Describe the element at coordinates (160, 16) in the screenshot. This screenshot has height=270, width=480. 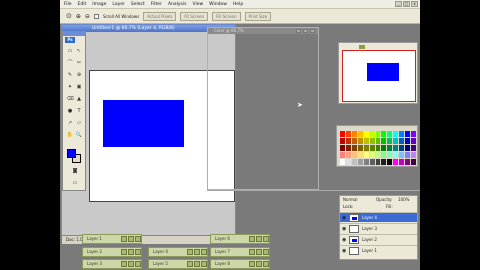
I see `actual-pixels-button: Actual Pixels` at that location.